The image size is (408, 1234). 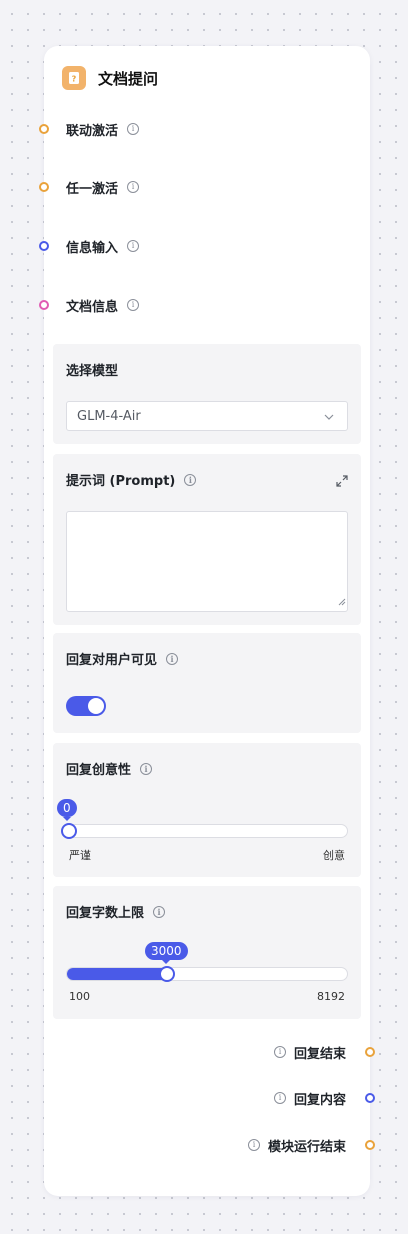 I want to click on node-header: ? 文档提问, so click(x=110, y=78).